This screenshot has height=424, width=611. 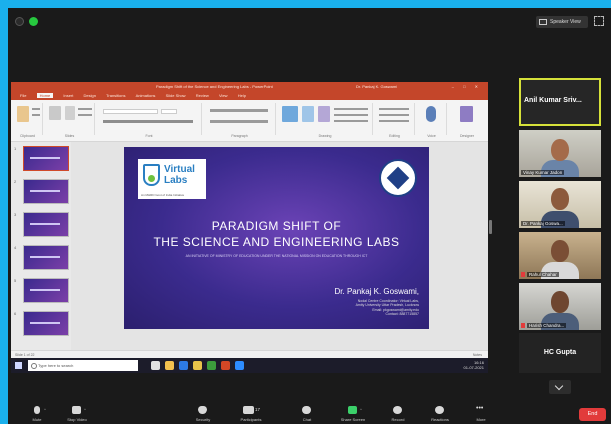 I want to click on chevron-down-icon, so click(x=560, y=387).